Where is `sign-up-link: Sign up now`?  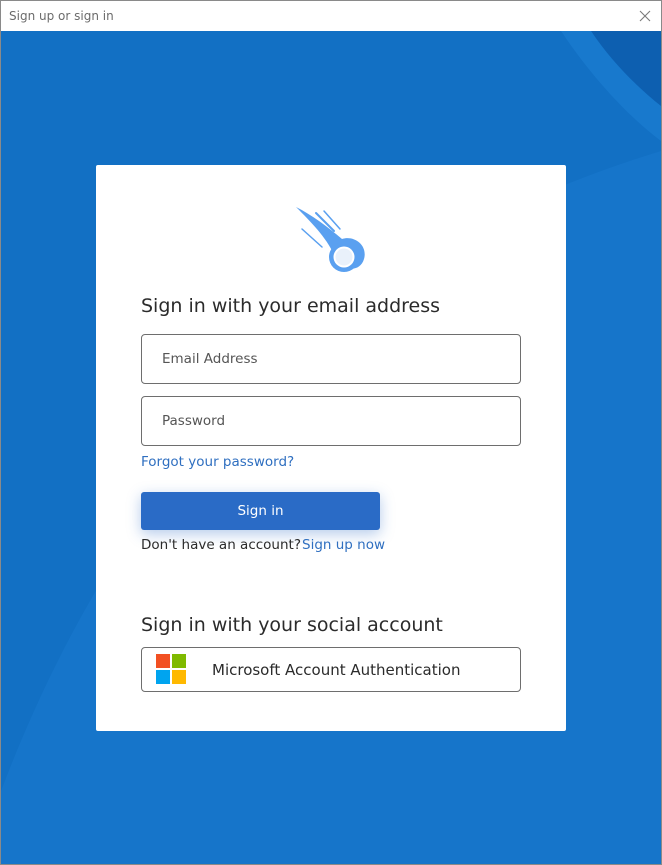
sign-up-link: Sign up now is located at coordinates (343, 545).